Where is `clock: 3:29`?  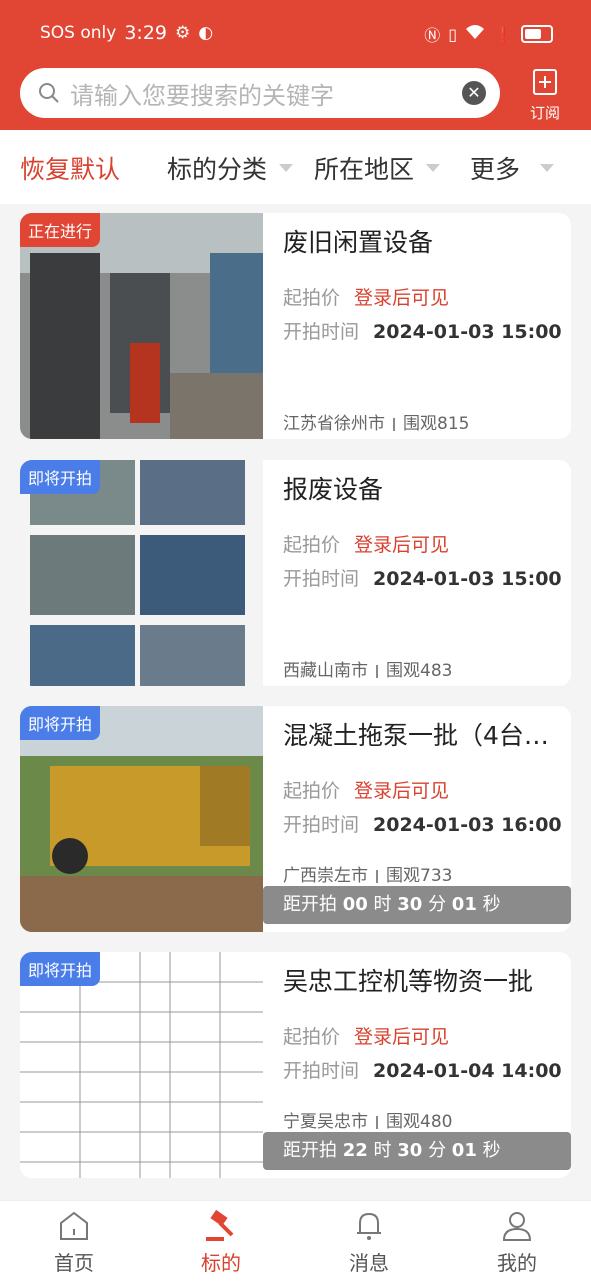 clock: 3:29 is located at coordinates (145, 33).